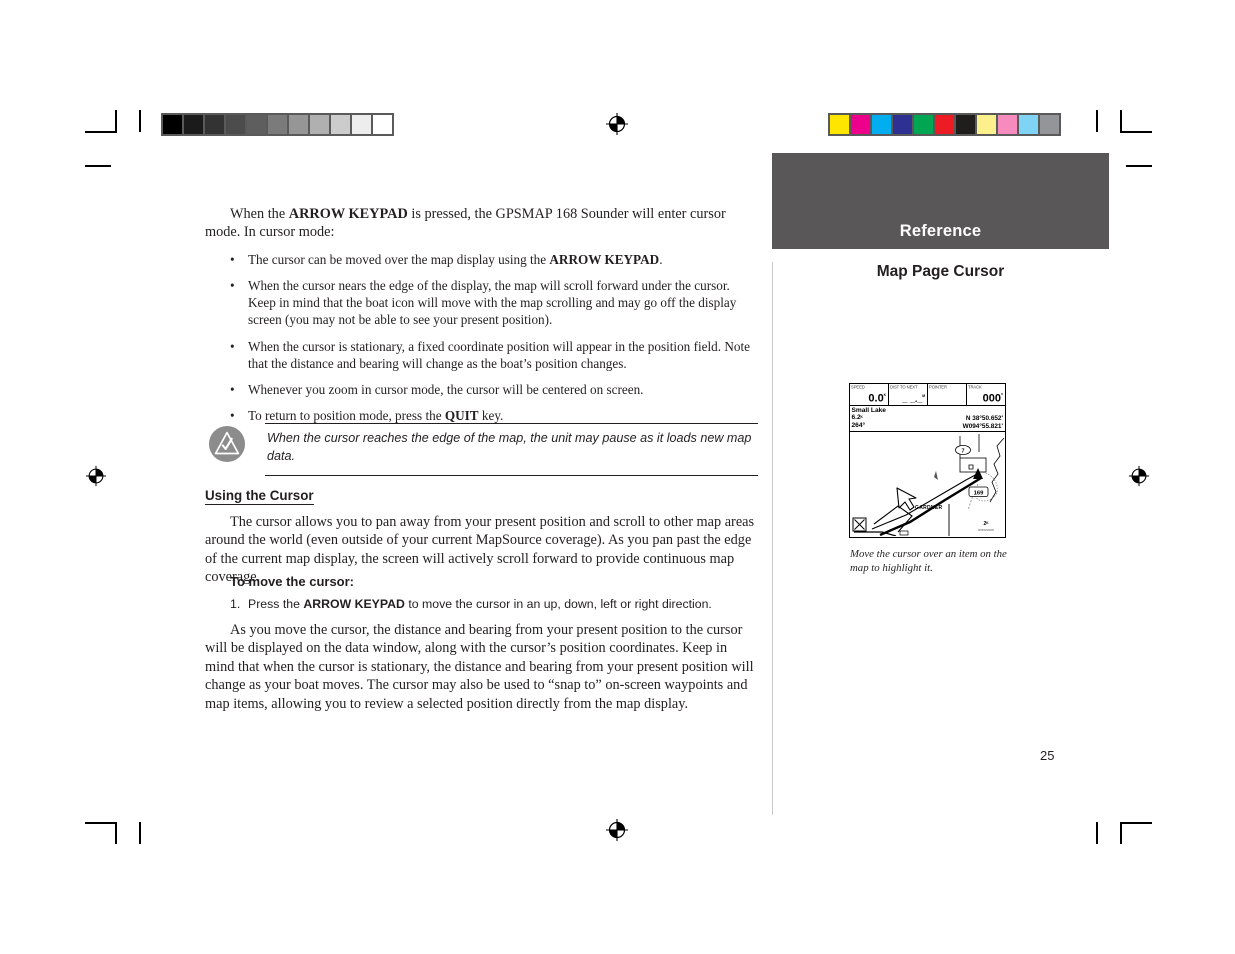 Image resolution: width=1235 pixels, height=954 pixels. Describe the element at coordinates (986, 524) in the screenshot. I see `gps-scale-label: 2ᴷ` at that location.